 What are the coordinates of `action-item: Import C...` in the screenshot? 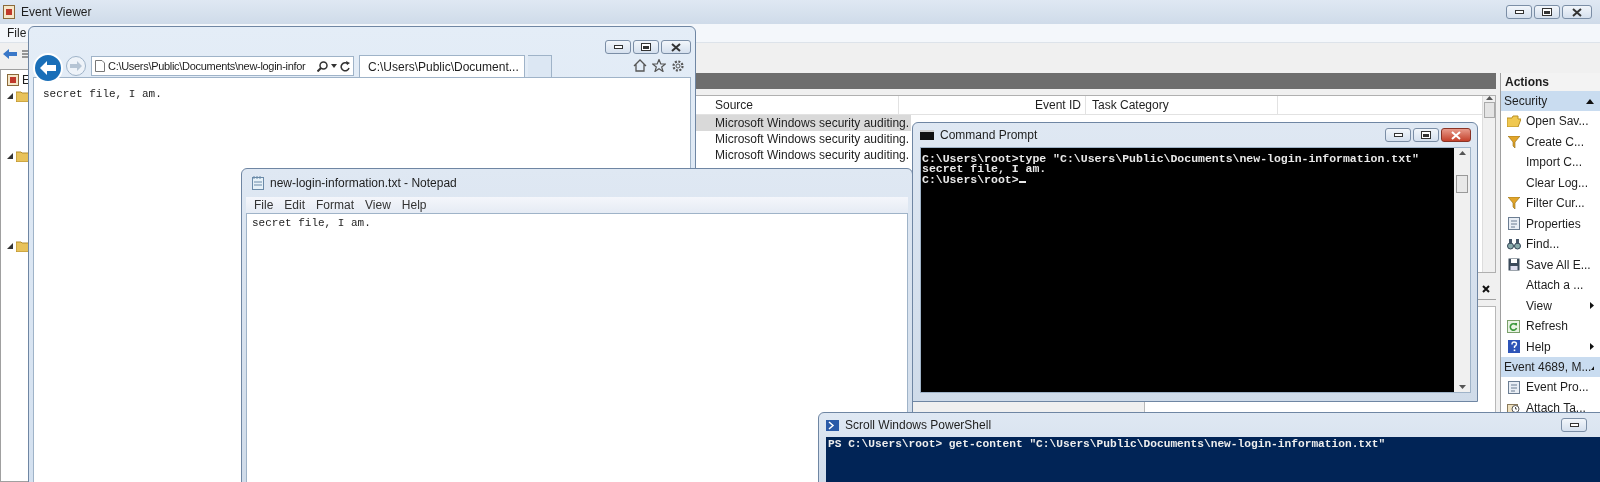 It's located at (1554, 162).